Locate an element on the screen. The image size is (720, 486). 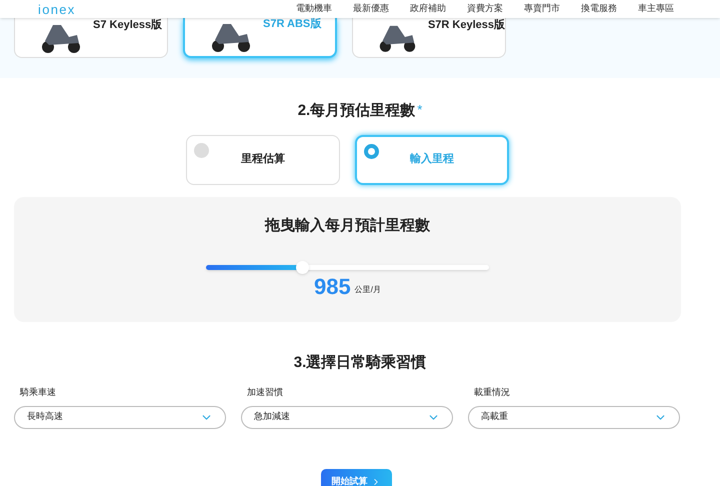
nav-link: 最新優惠 is located at coordinates (371, 9).